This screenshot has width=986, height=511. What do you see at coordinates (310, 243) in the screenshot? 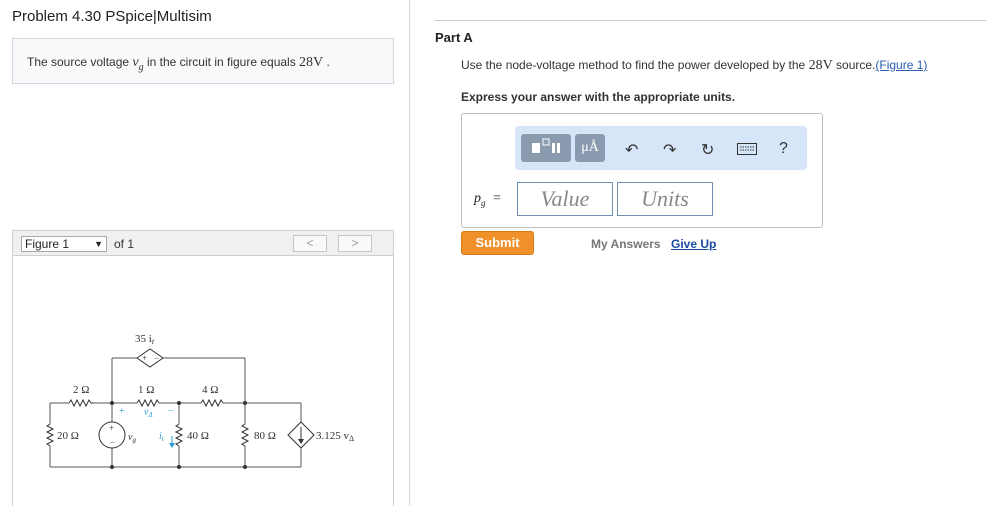
I see `prev-figure-button: <` at bounding box center [310, 243].